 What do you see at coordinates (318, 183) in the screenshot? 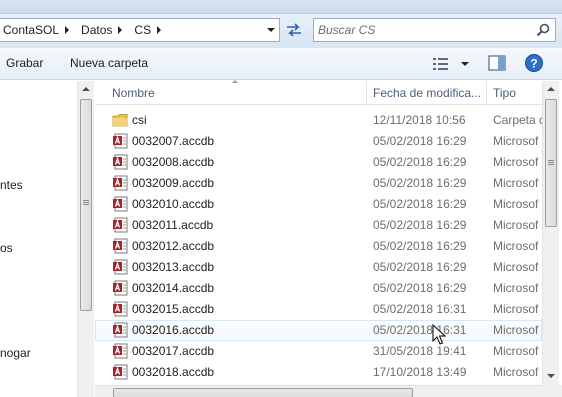
I see `file-row: 0032009.accdb 05/02/2018 16:29 Microsof` at bounding box center [318, 183].